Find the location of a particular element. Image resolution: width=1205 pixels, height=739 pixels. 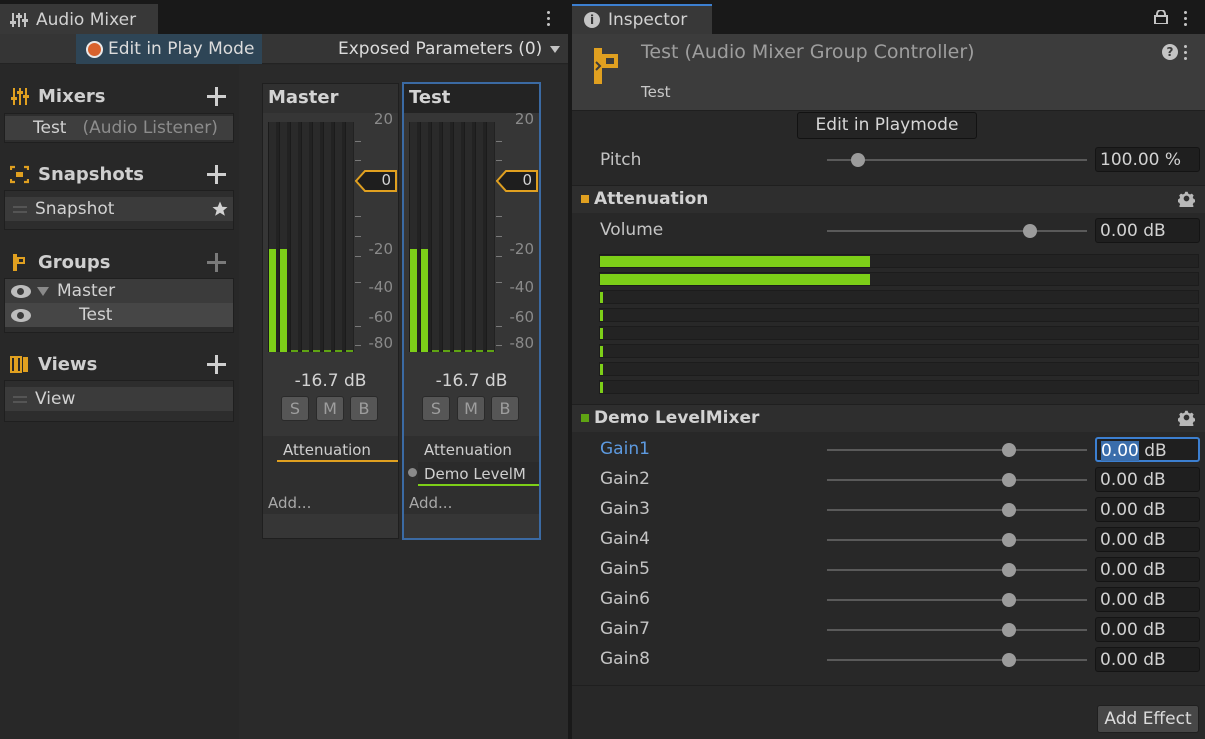

inspector-subtitle: Test is located at coordinates (656, 92).